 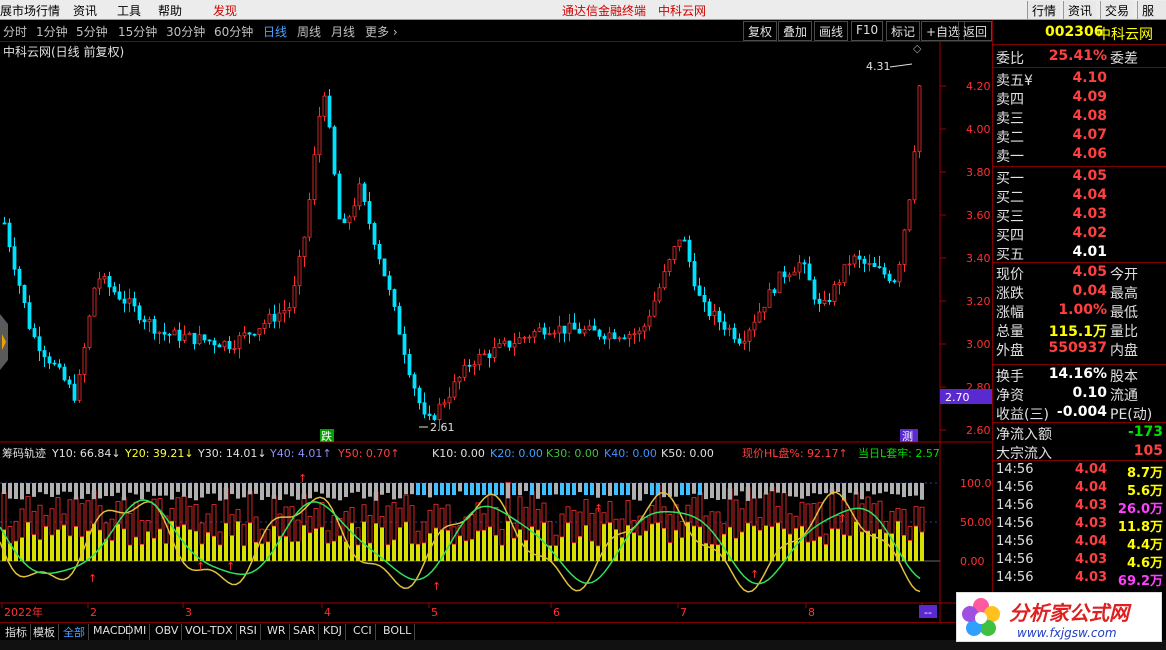 What do you see at coordinates (434, 612) in the screenshot?
I see `time-axis-label: 5` at bounding box center [434, 612].